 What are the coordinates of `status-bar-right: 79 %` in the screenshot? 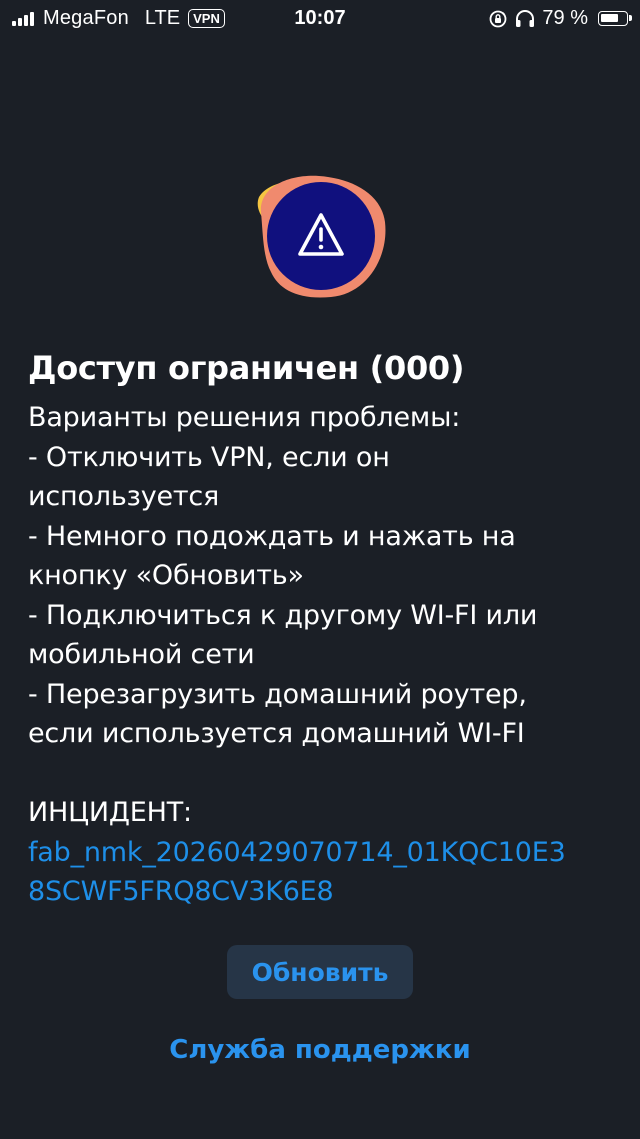 It's located at (560, 18).